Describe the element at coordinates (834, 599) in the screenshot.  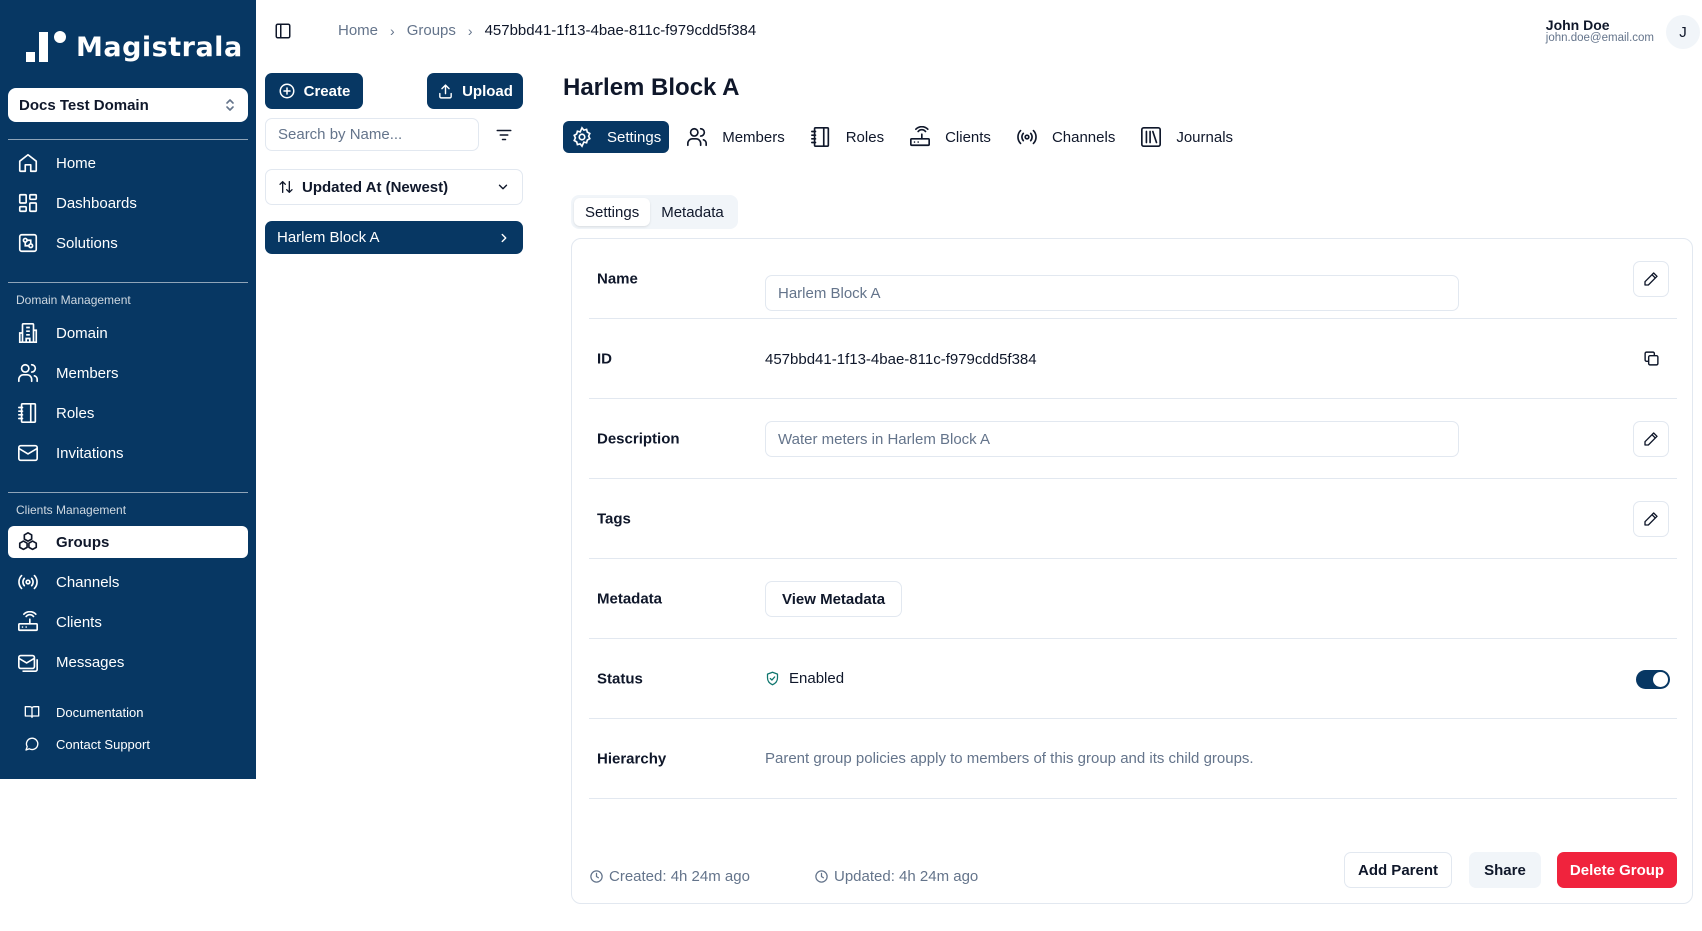
I see `view-metadata-button: View Metadata` at that location.